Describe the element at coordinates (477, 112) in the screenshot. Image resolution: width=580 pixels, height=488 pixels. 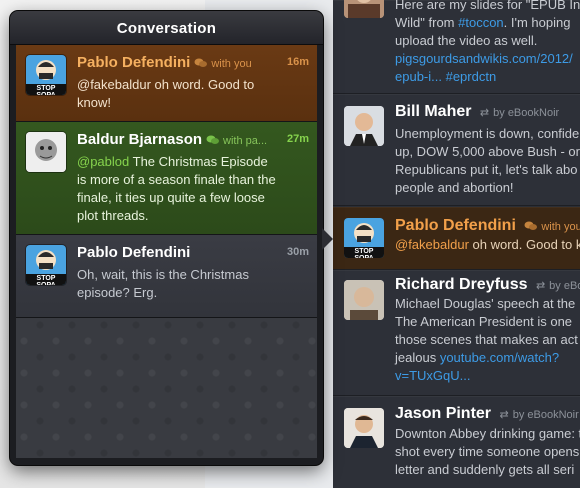
I see `tweet-author: Bill Maher ⇄ by eBookNoir` at that location.